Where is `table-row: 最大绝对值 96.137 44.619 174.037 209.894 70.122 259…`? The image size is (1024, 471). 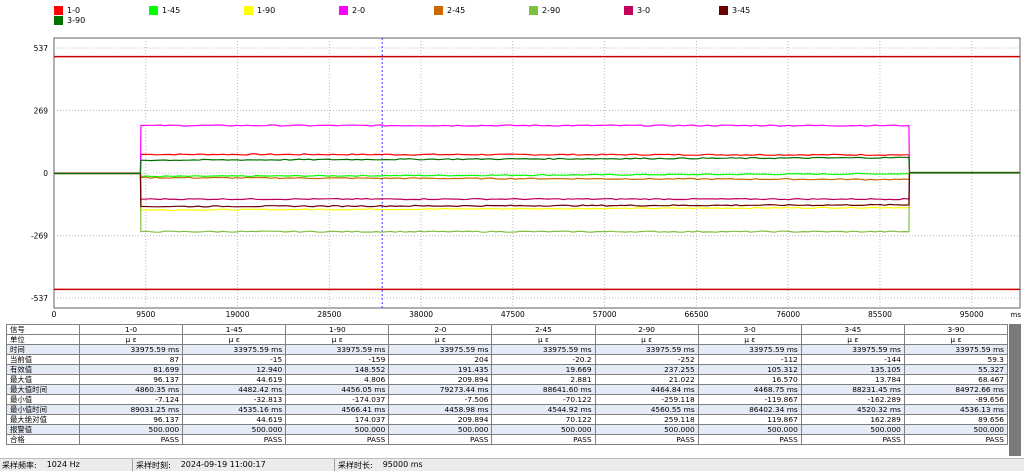
table-row: 最大绝对值 96.137 44.619 174.037 209.894 70.122 259… is located at coordinates (507, 419).